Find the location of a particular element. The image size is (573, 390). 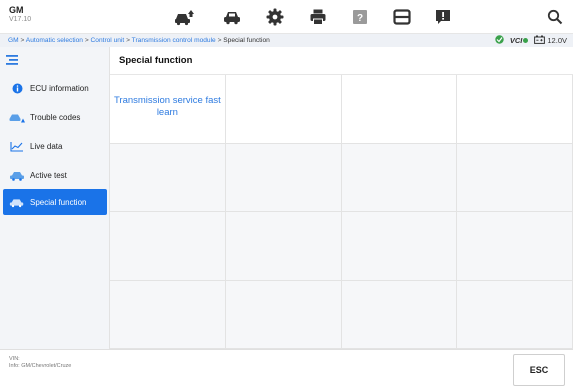

sidebar-item-label: Special function is located at coordinates (58, 202).